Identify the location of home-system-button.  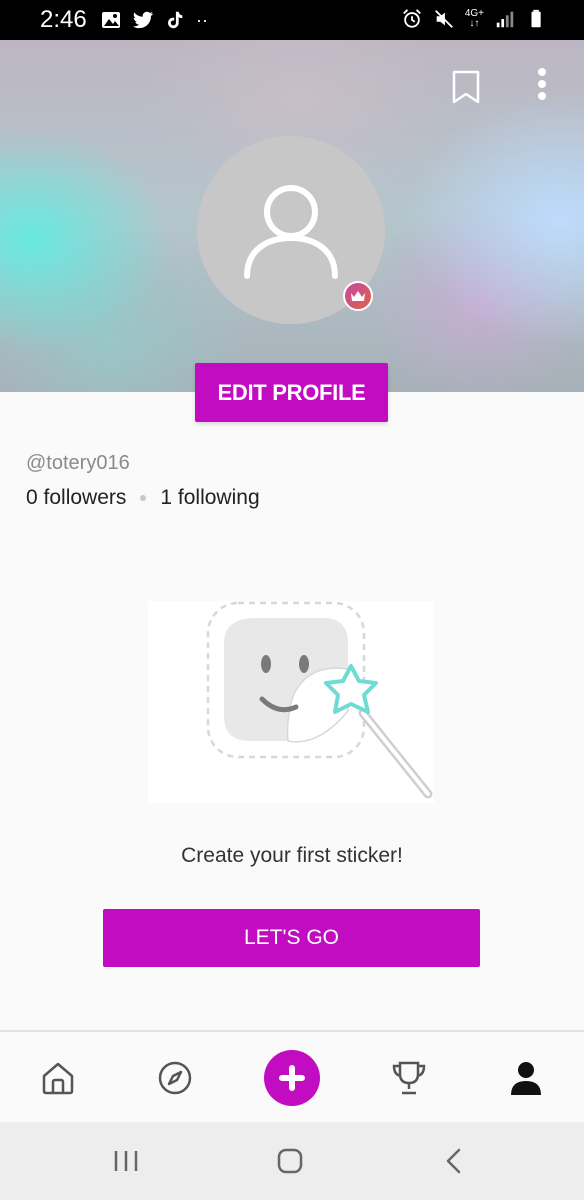
(290, 1161).